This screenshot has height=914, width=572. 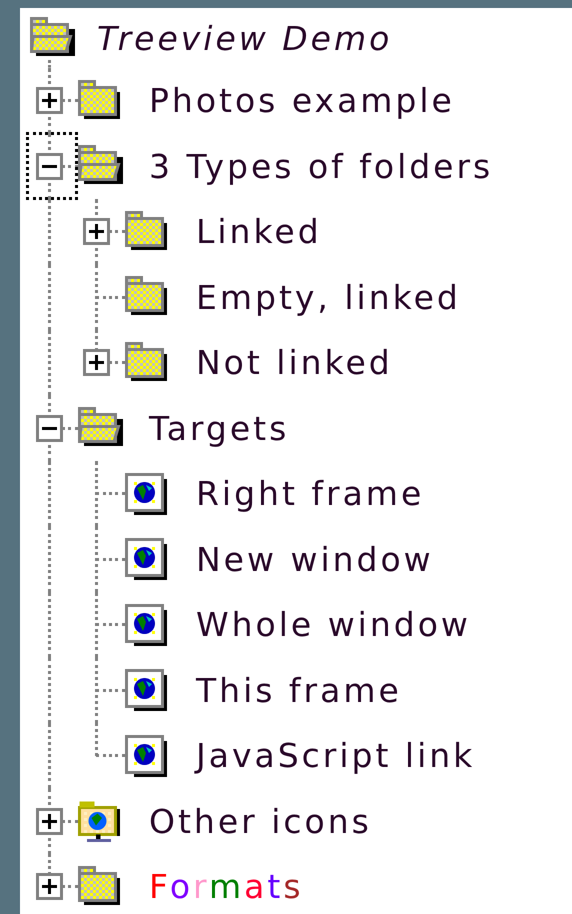 What do you see at coordinates (299, 690) in the screenshot?
I see `tree-item-link: This frame` at bounding box center [299, 690].